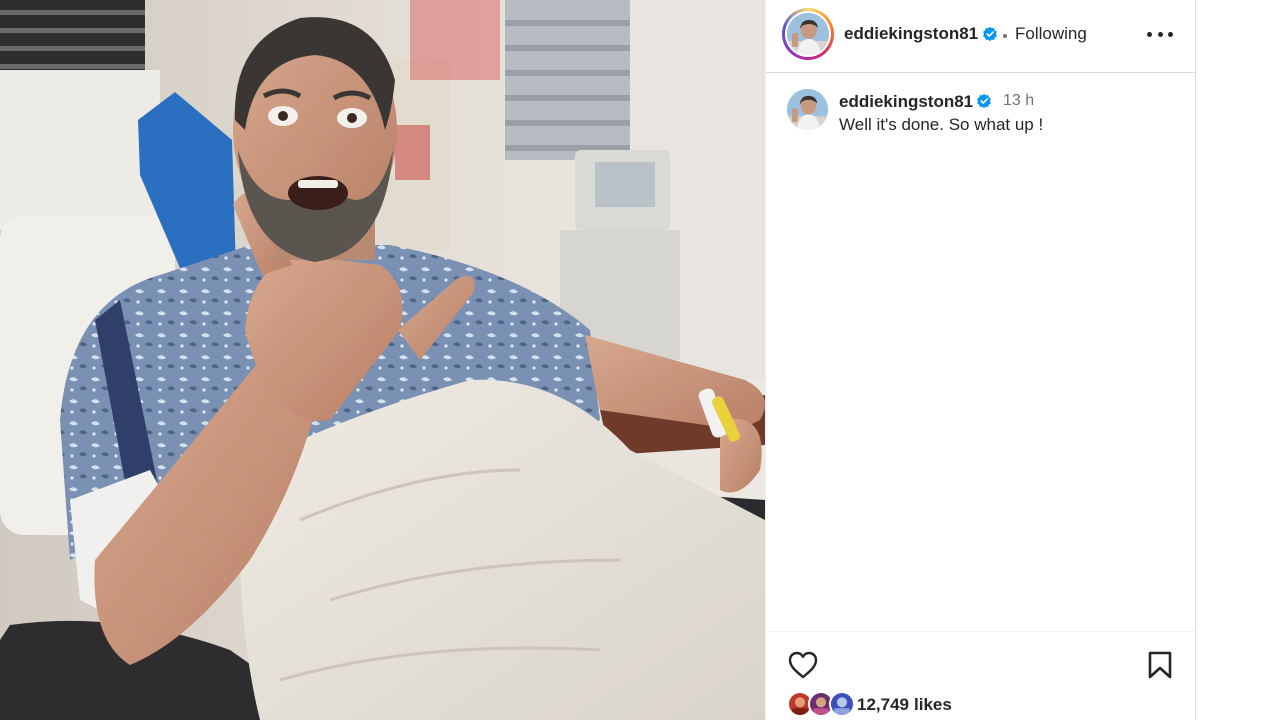  I want to click on bookmark-icon, so click(1160, 665).